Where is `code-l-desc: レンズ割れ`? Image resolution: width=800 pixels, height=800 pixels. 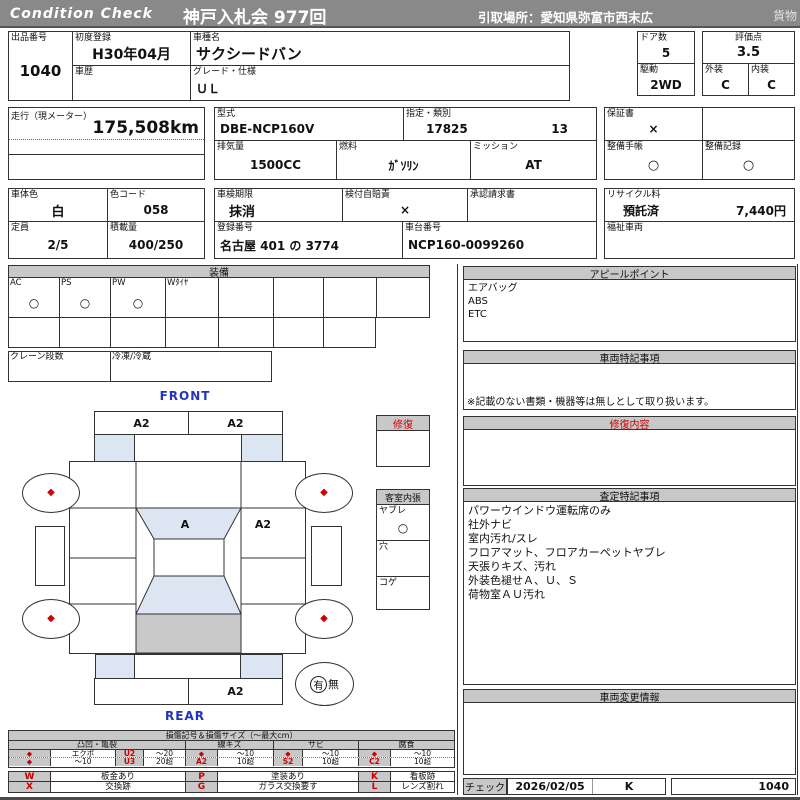 code-l-desc: レンズ割れ is located at coordinates (422, 787).